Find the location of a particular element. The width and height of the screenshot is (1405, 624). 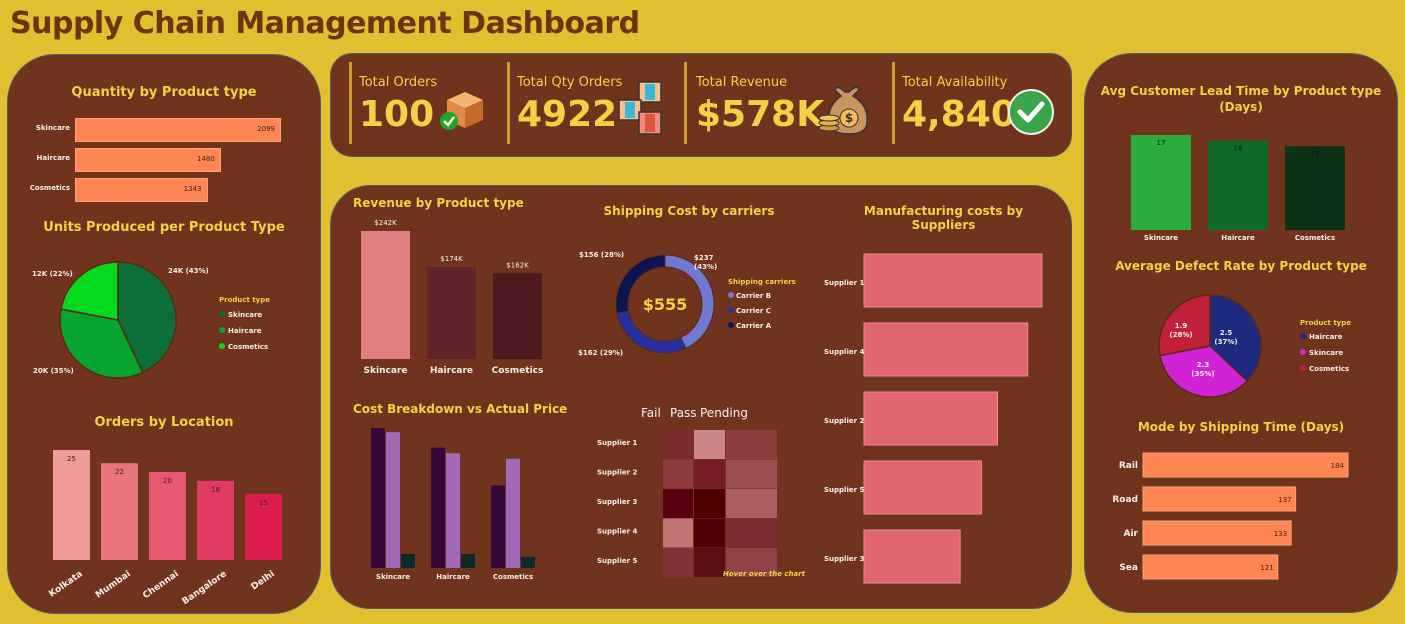

heatmap-row-label: Supplier 3 is located at coordinates (617, 502).